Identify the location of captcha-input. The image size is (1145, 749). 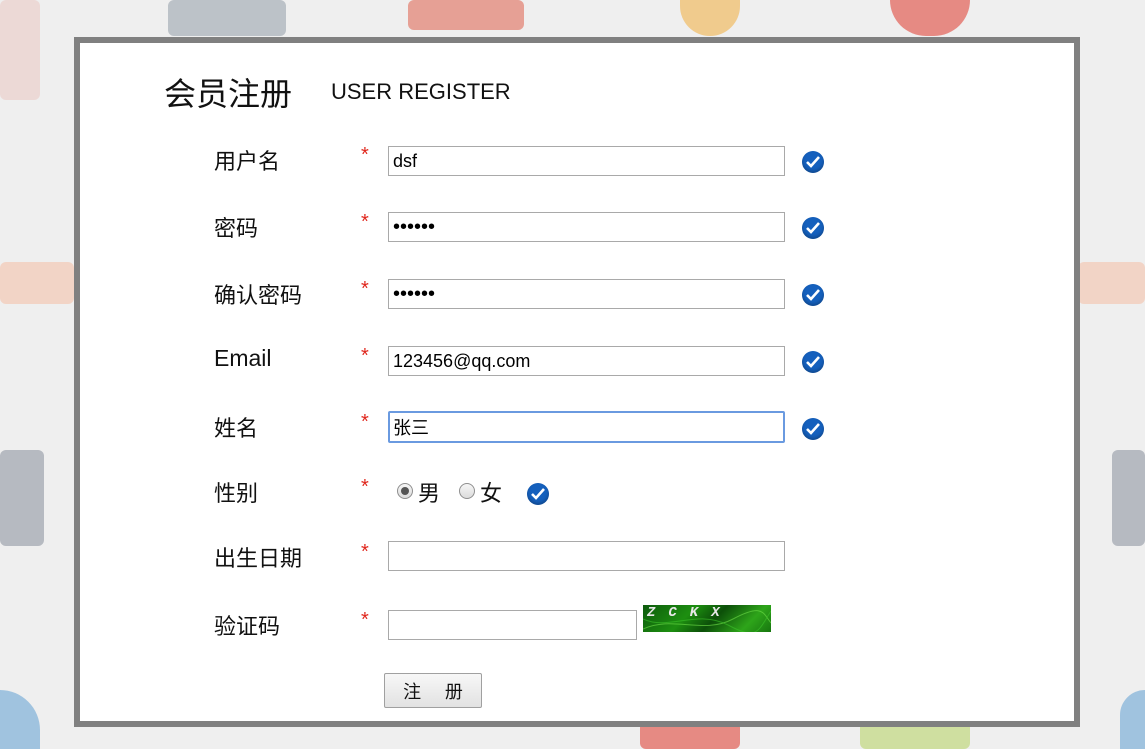
(512, 625).